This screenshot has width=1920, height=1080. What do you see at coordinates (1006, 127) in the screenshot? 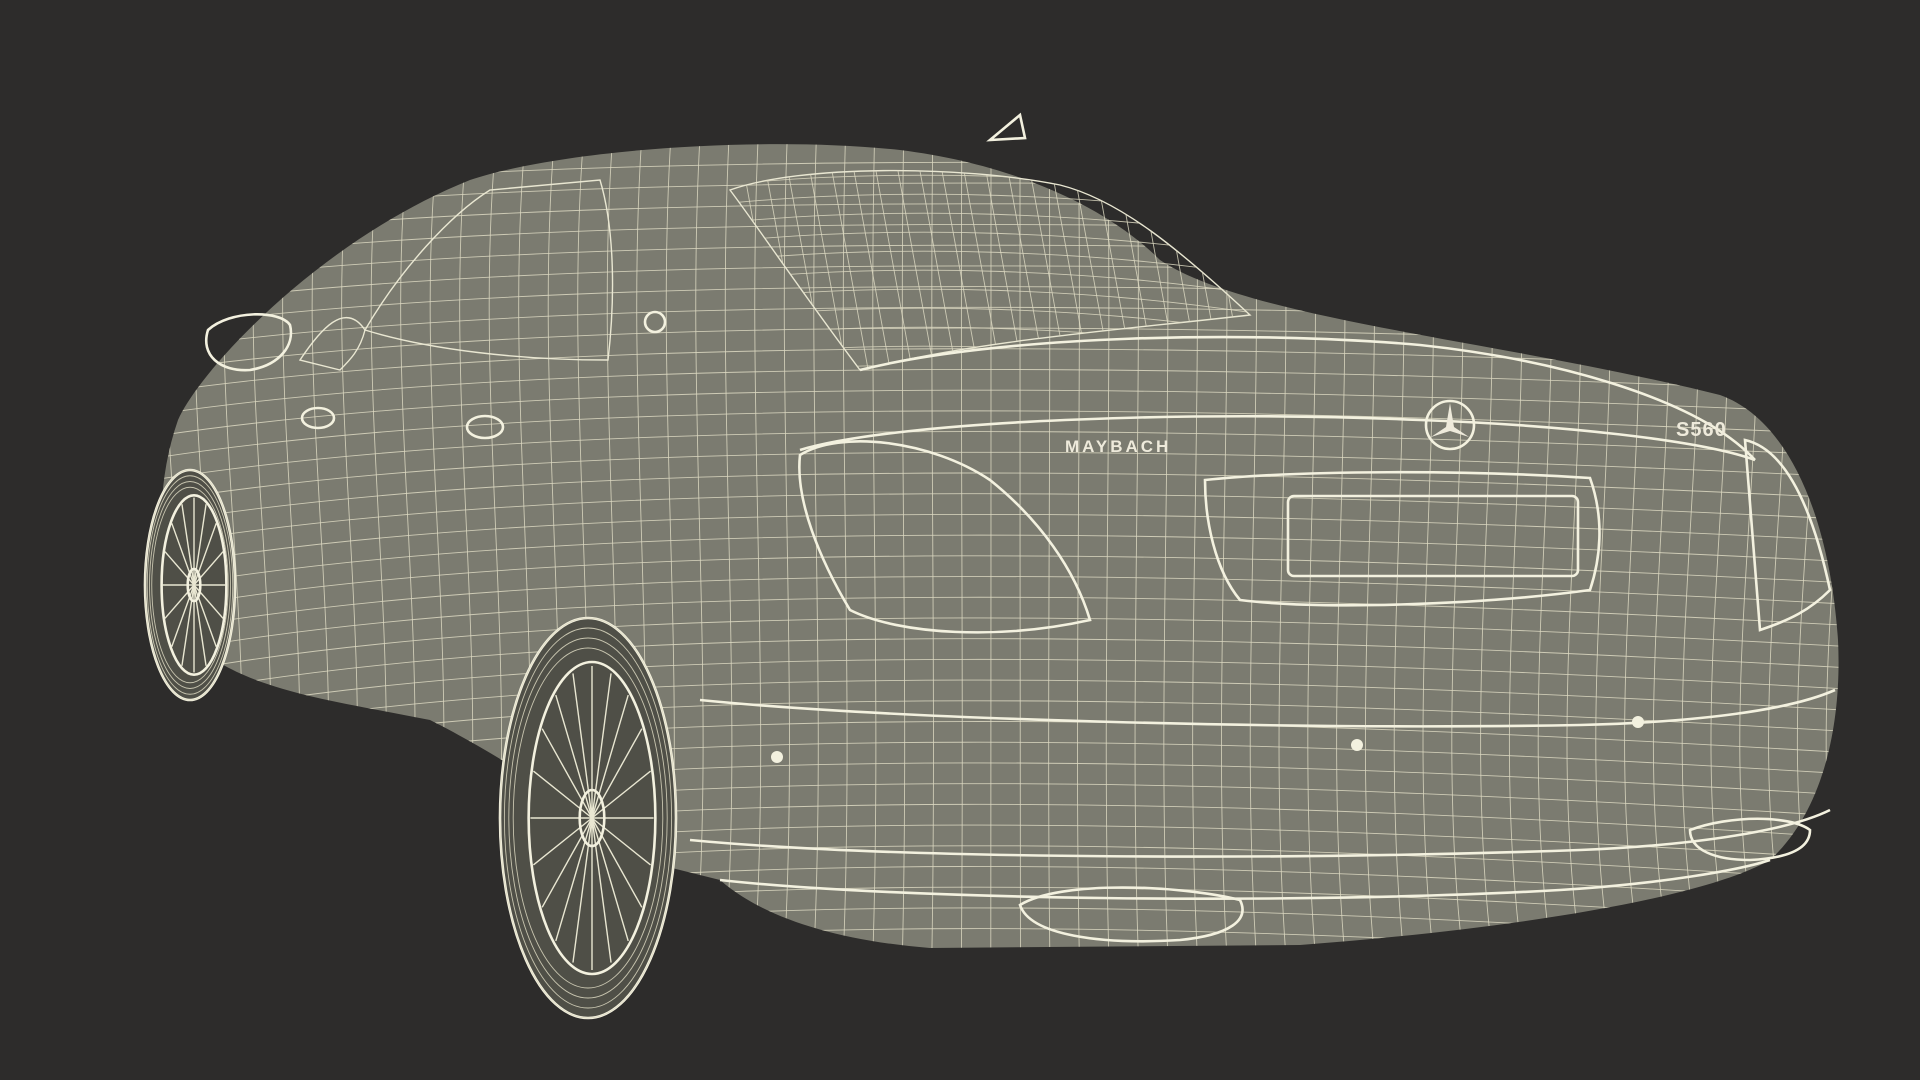
I see `roof-antenna` at bounding box center [1006, 127].